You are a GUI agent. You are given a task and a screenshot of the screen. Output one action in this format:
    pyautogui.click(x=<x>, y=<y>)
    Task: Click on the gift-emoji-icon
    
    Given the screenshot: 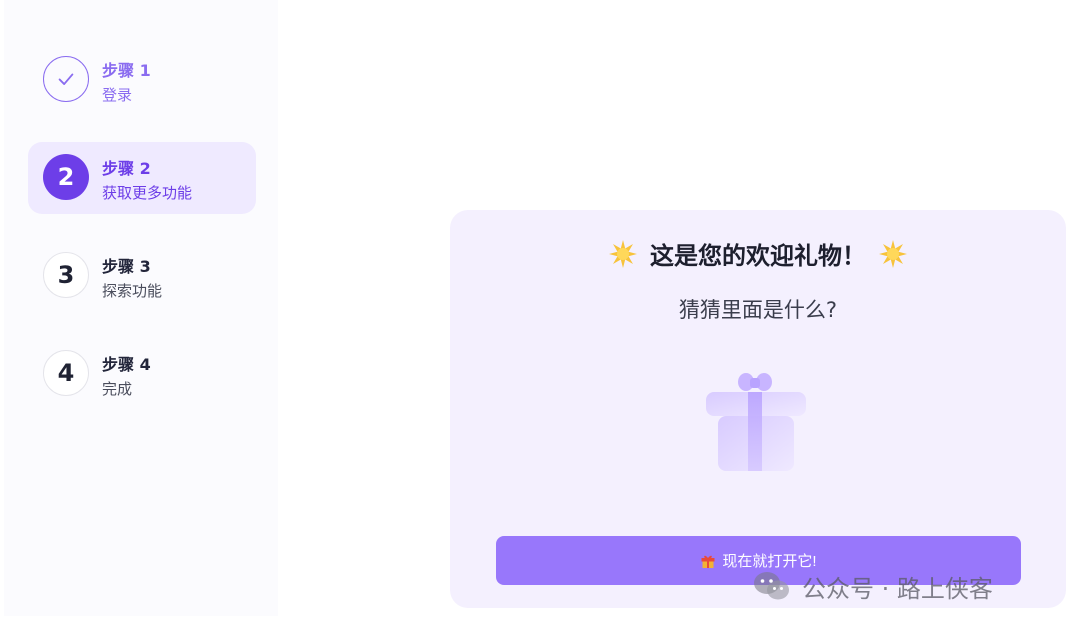 What is the action you would take?
    pyautogui.click(x=708, y=561)
    